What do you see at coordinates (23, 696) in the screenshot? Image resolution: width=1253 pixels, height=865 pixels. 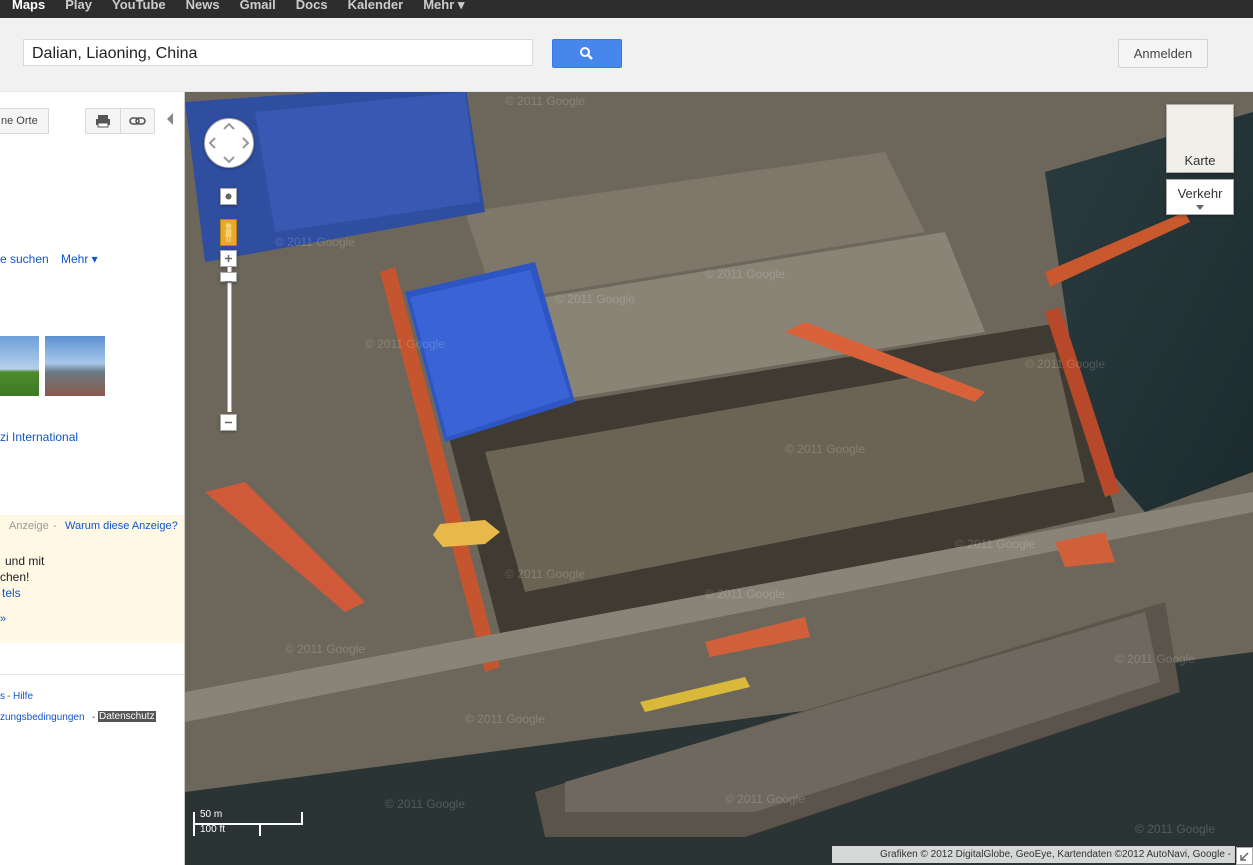 I see `help-link: Hilfe` at bounding box center [23, 696].